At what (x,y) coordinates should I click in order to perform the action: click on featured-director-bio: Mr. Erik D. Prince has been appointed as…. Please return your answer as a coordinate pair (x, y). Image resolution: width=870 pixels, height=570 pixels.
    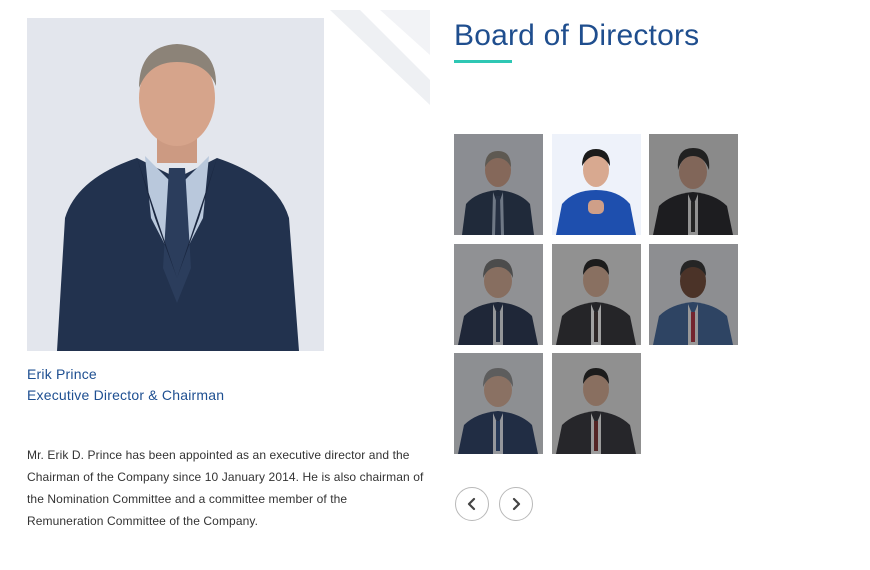
    Looking at the image, I should click on (225, 488).